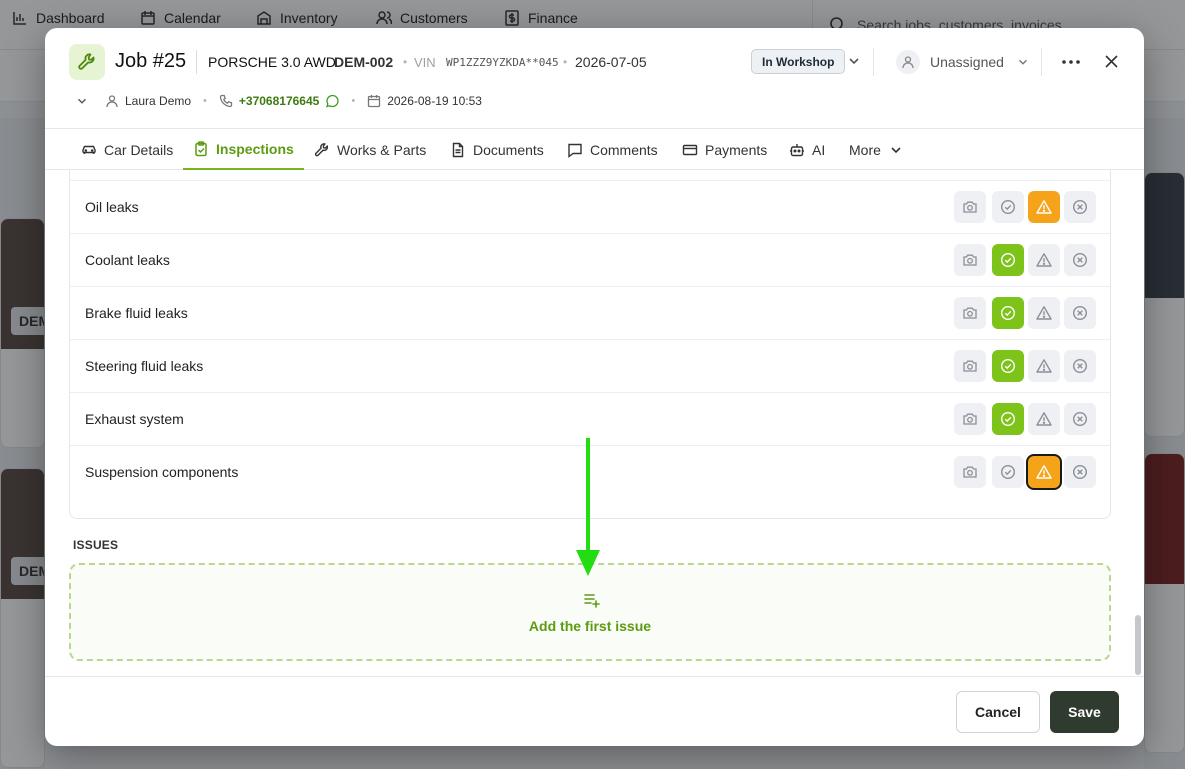 The height and width of the screenshot is (769, 1185). Describe the element at coordinates (502, 62) in the screenshot. I see `vin-value: WP1ZZZ9YZKDA**045` at that location.